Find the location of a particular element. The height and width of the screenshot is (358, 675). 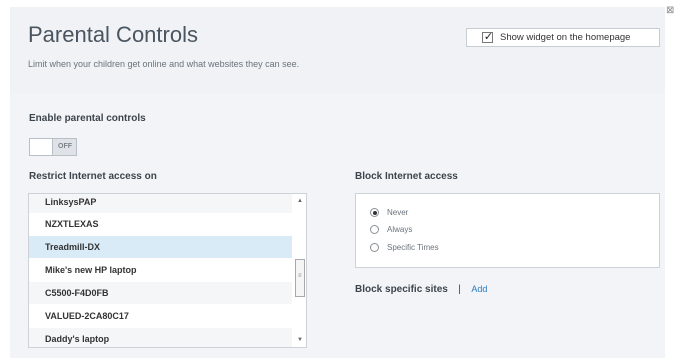

block-specific-sites-row: Block specific sites | Add is located at coordinates (421, 287).